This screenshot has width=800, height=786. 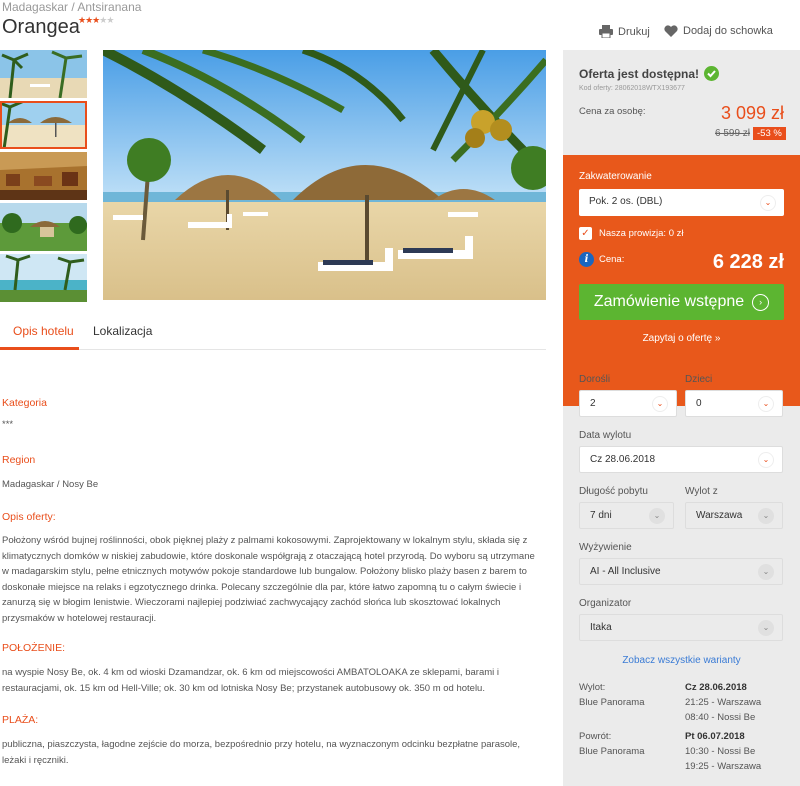 What do you see at coordinates (769, 133) in the screenshot?
I see `discount-badge: -53 %` at bounding box center [769, 133].